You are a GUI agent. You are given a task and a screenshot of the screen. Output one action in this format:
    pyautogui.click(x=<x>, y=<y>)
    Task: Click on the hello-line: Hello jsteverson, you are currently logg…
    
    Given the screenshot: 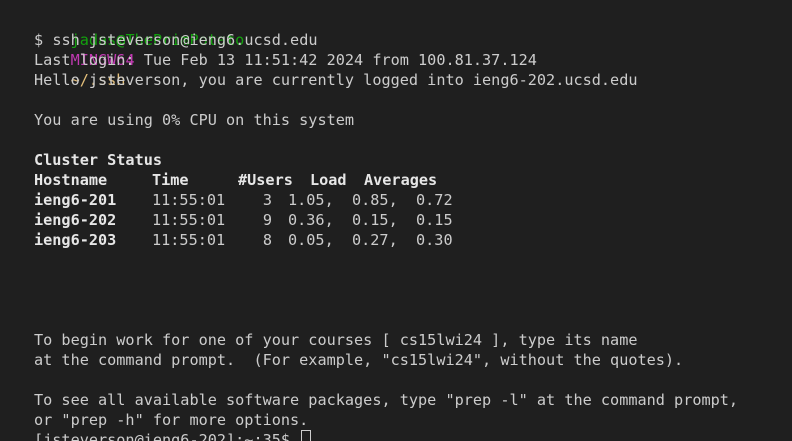 What is the action you would take?
    pyautogui.click(x=336, y=80)
    